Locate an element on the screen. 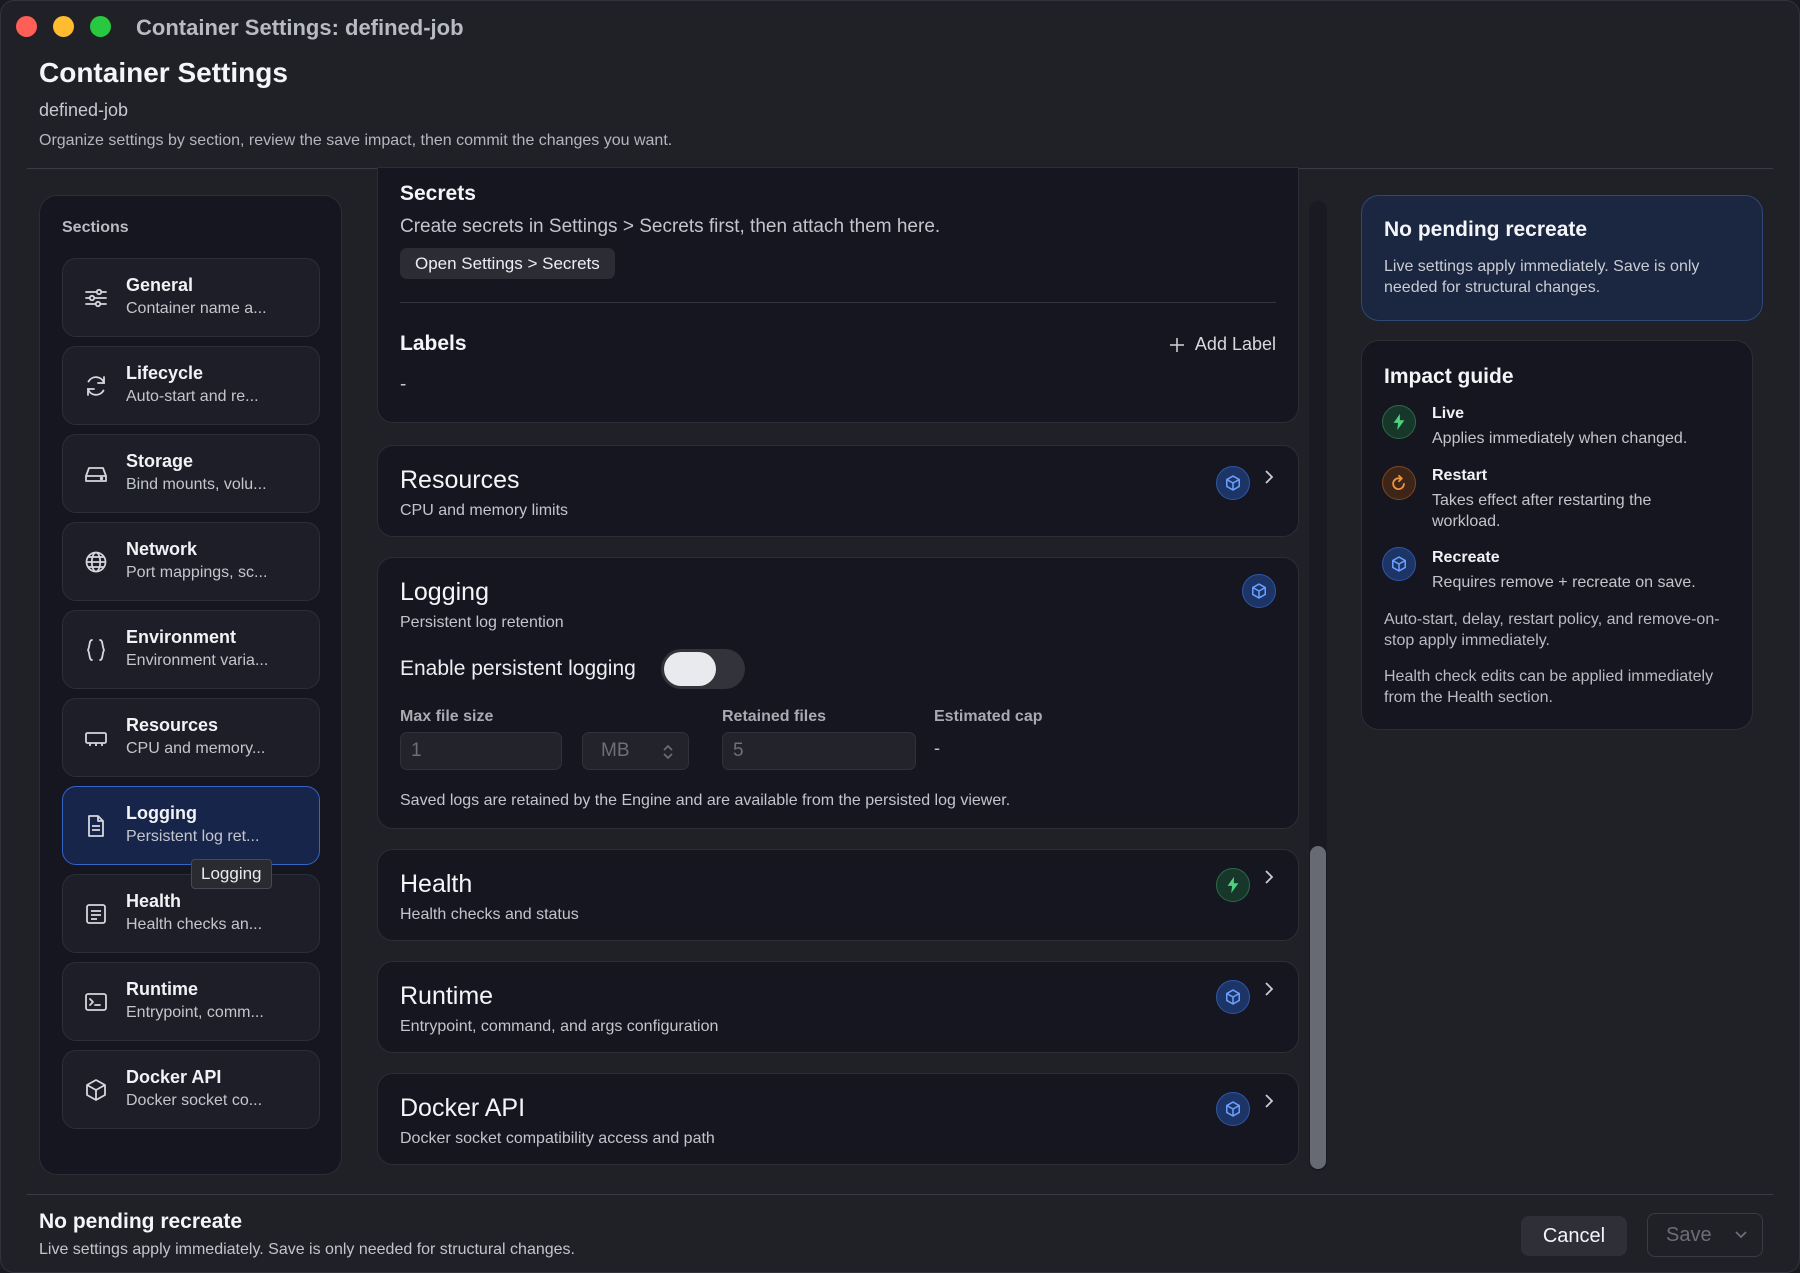 The width and height of the screenshot is (1800, 1273). sidebar-item-title: Resources is located at coordinates (172, 725).